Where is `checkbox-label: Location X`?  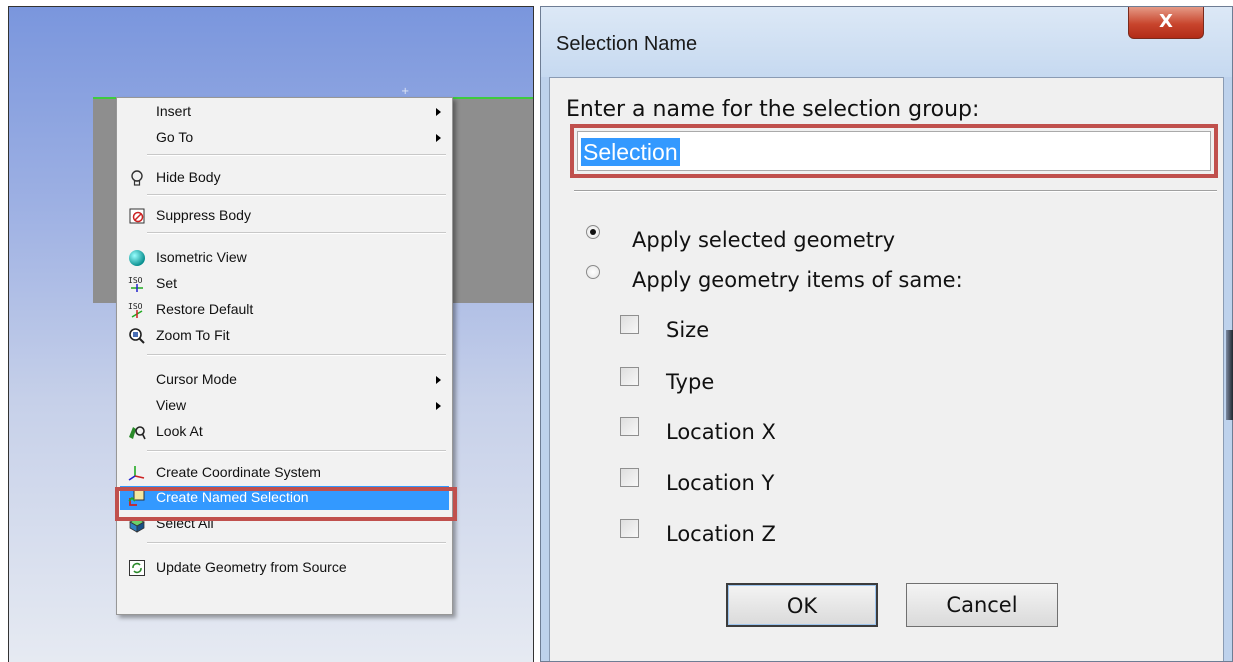 checkbox-label: Location X is located at coordinates (721, 432).